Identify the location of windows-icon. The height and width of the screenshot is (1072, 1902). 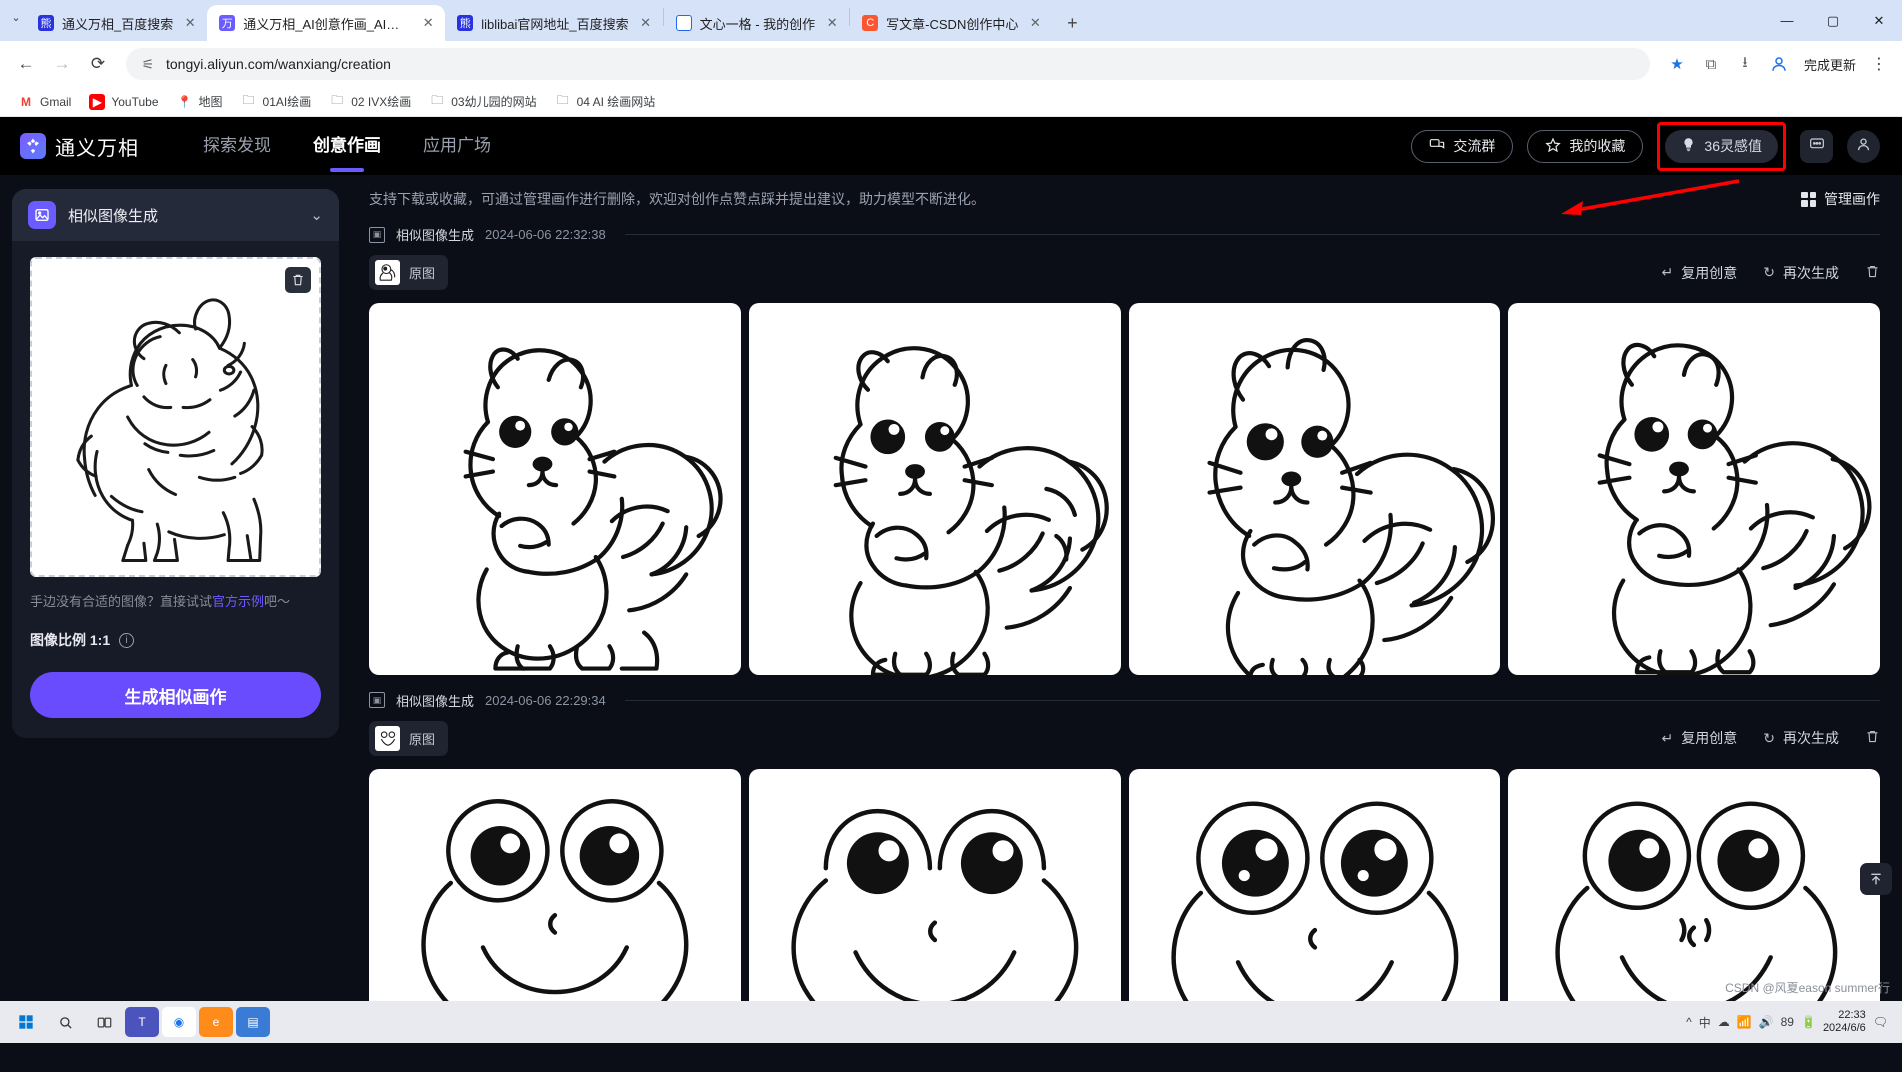
(26, 1022).